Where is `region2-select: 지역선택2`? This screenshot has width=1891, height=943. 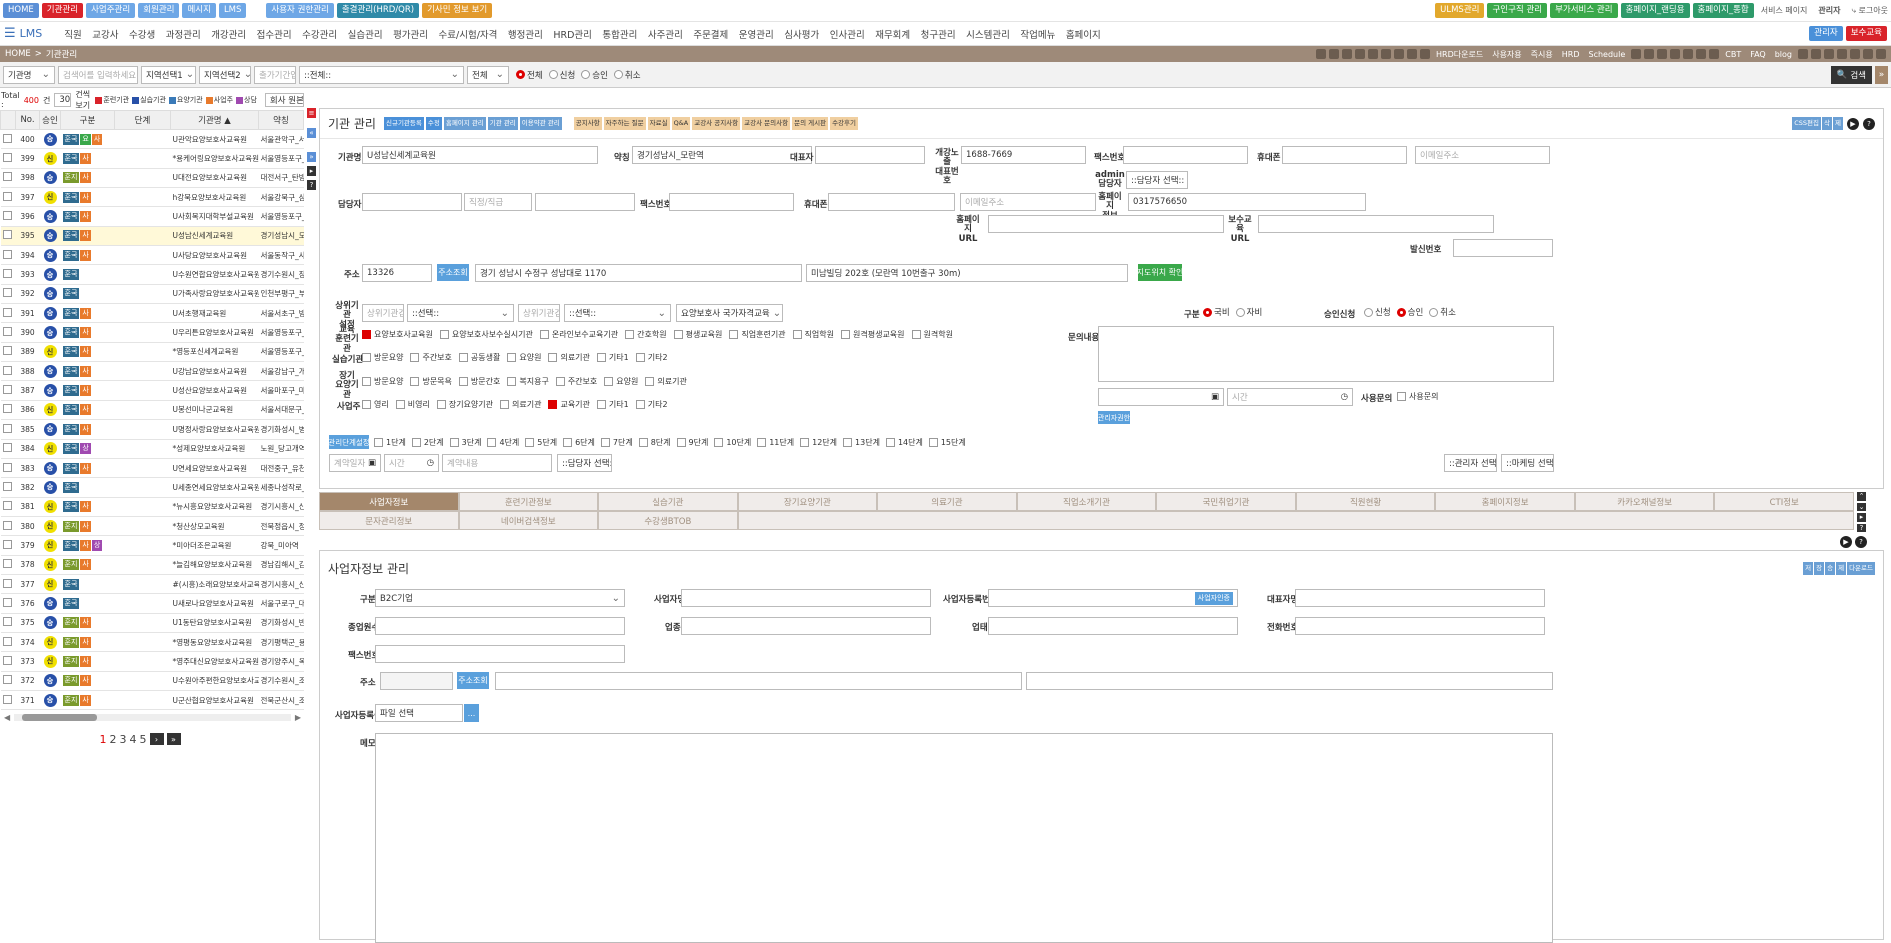 region2-select: 지역선택2 is located at coordinates (225, 74).